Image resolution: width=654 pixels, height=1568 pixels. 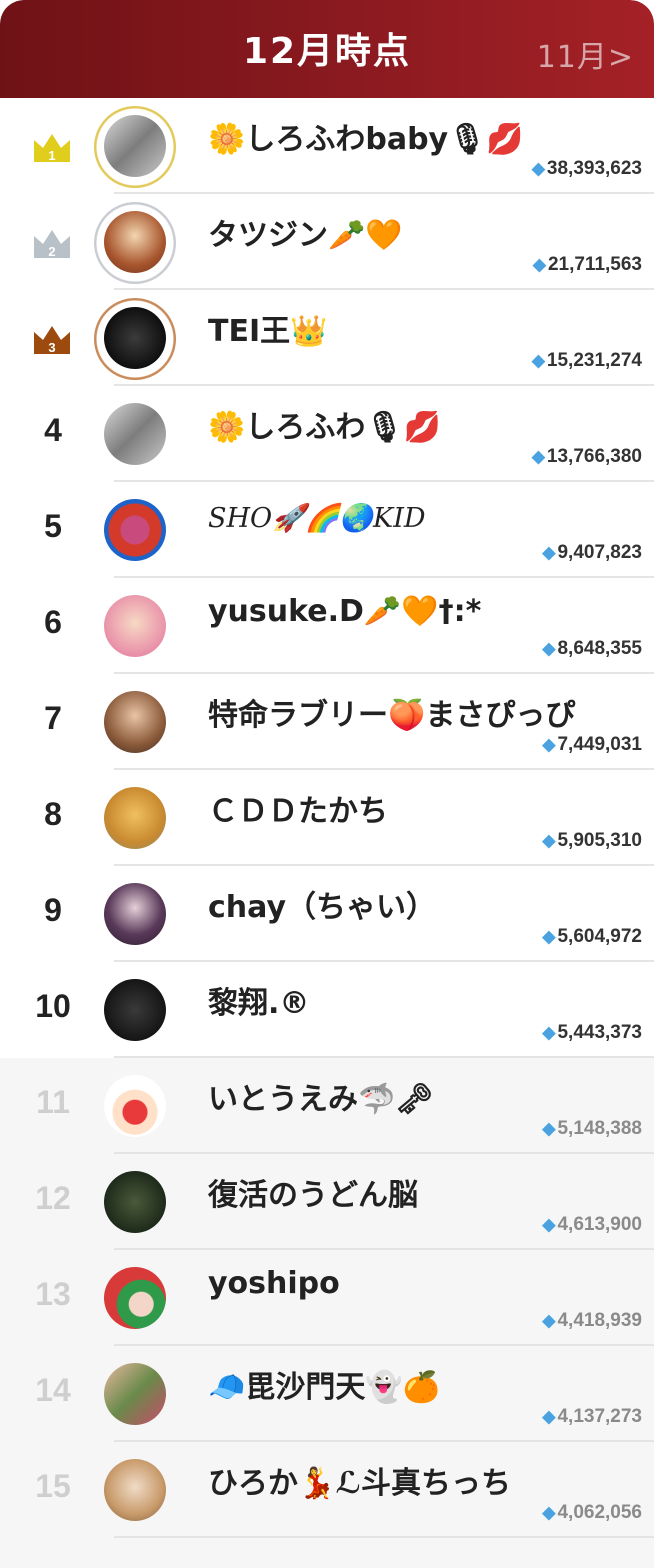 I want to click on user-name: 復活のうどん脳, so click(x=313, y=1195).